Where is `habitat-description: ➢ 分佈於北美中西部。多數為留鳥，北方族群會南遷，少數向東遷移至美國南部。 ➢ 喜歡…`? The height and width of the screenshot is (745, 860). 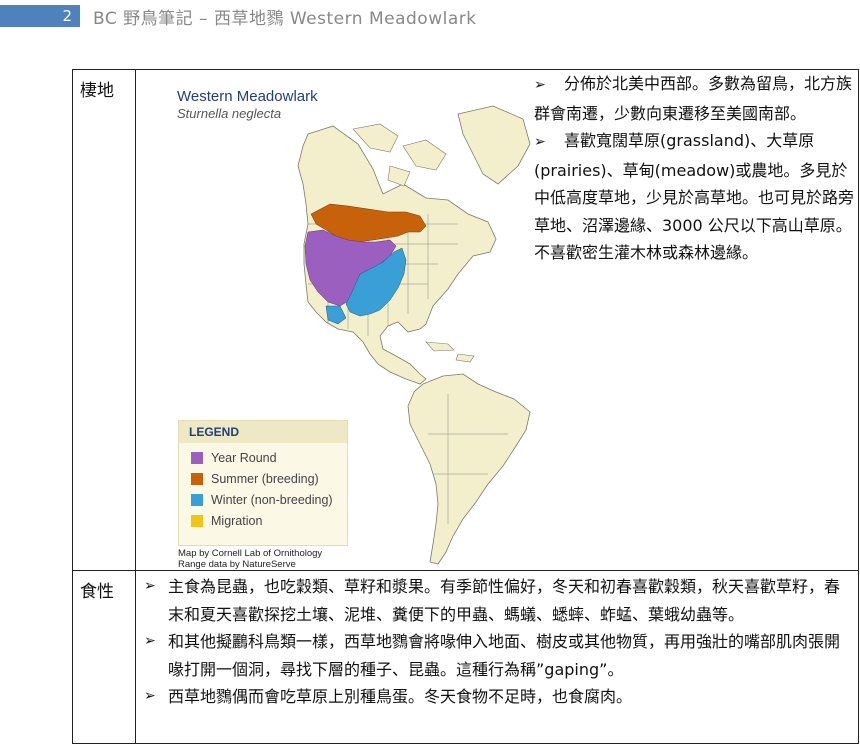
habitat-description: ➢ 分佈於北美中西部。多數為留鳥，北方族群會南遷，少數向東遷移至美國南部。 ➢ 喜歡… is located at coordinates (695, 168).